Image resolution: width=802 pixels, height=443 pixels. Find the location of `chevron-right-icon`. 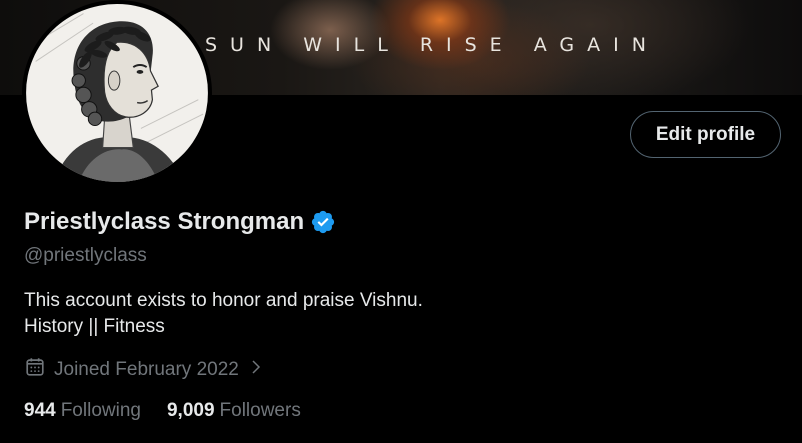

chevron-right-icon is located at coordinates (256, 370).